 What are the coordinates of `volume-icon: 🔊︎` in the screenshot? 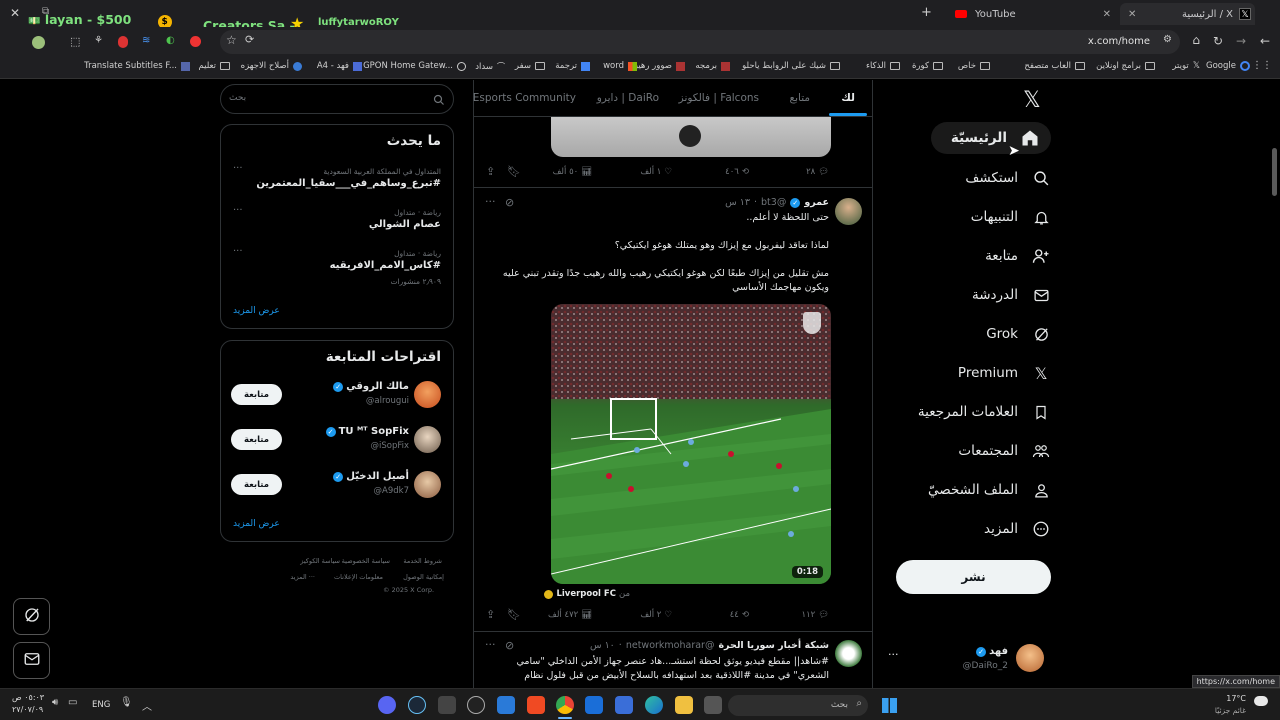 It's located at (55, 702).